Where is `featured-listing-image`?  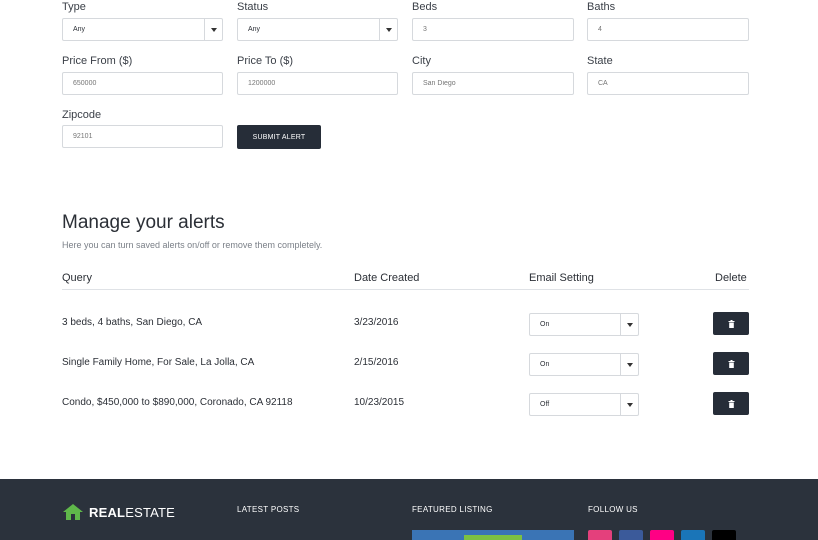
featured-listing-image is located at coordinates (493, 535).